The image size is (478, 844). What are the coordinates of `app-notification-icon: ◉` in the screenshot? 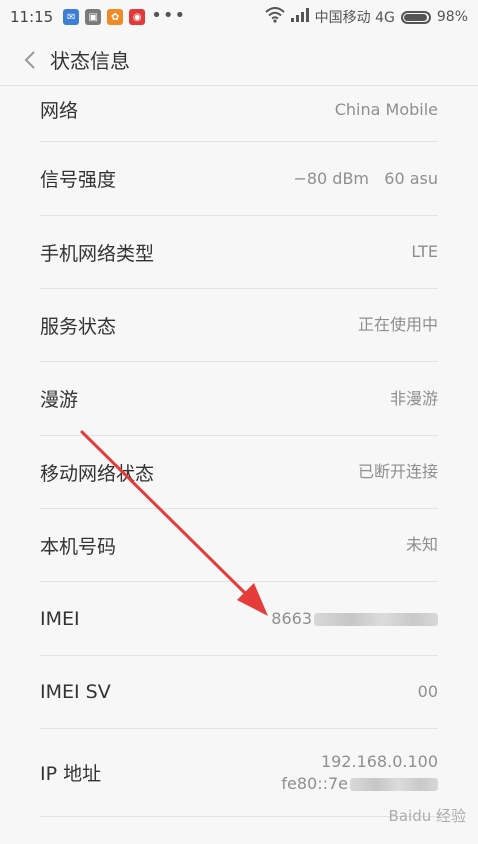 It's located at (137, 17).